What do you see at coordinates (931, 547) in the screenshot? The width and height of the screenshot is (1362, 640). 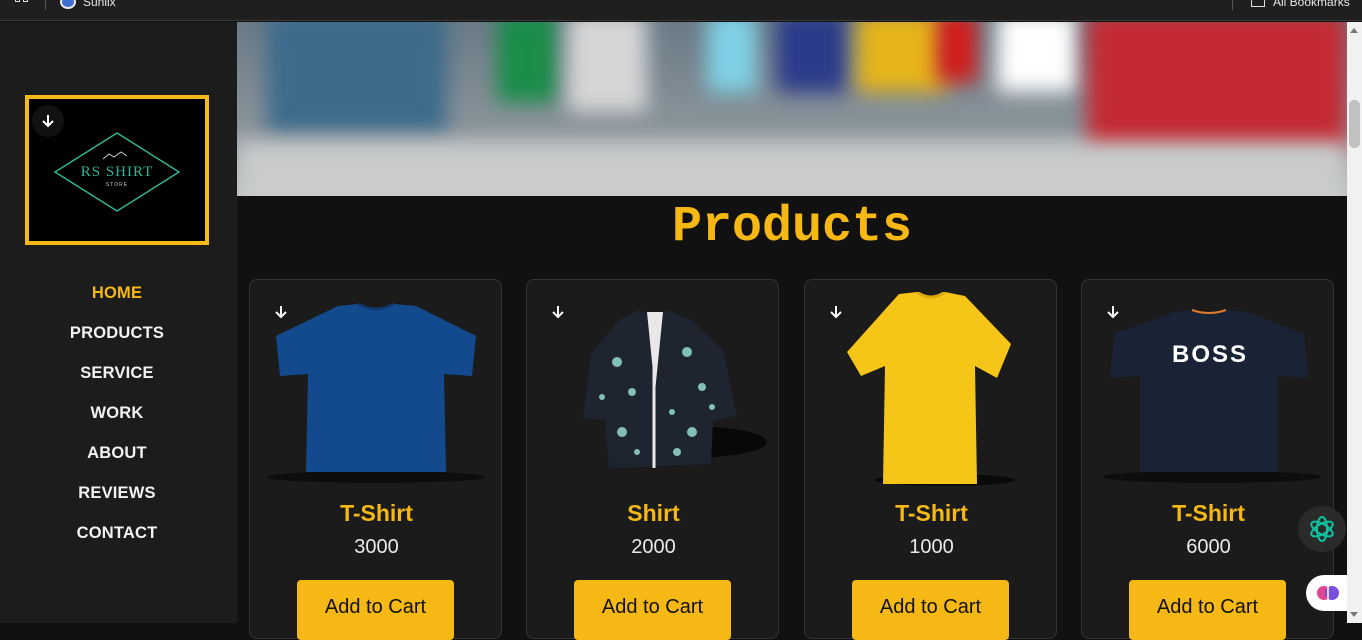 I see `product-price: 1000` at bounding box center [931, 547].